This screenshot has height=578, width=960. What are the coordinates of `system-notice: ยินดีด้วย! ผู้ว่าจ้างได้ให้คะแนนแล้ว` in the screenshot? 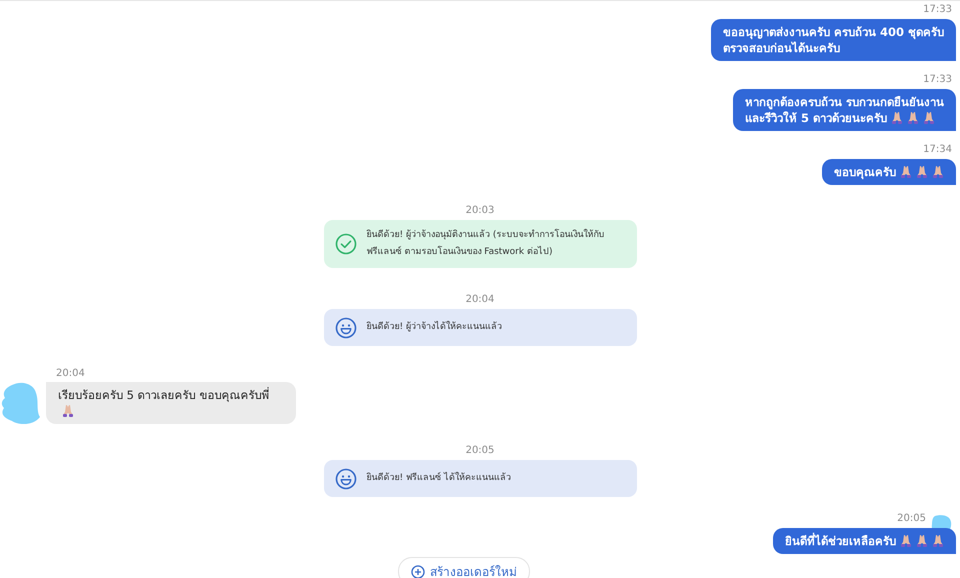 It's located at (480, 327).